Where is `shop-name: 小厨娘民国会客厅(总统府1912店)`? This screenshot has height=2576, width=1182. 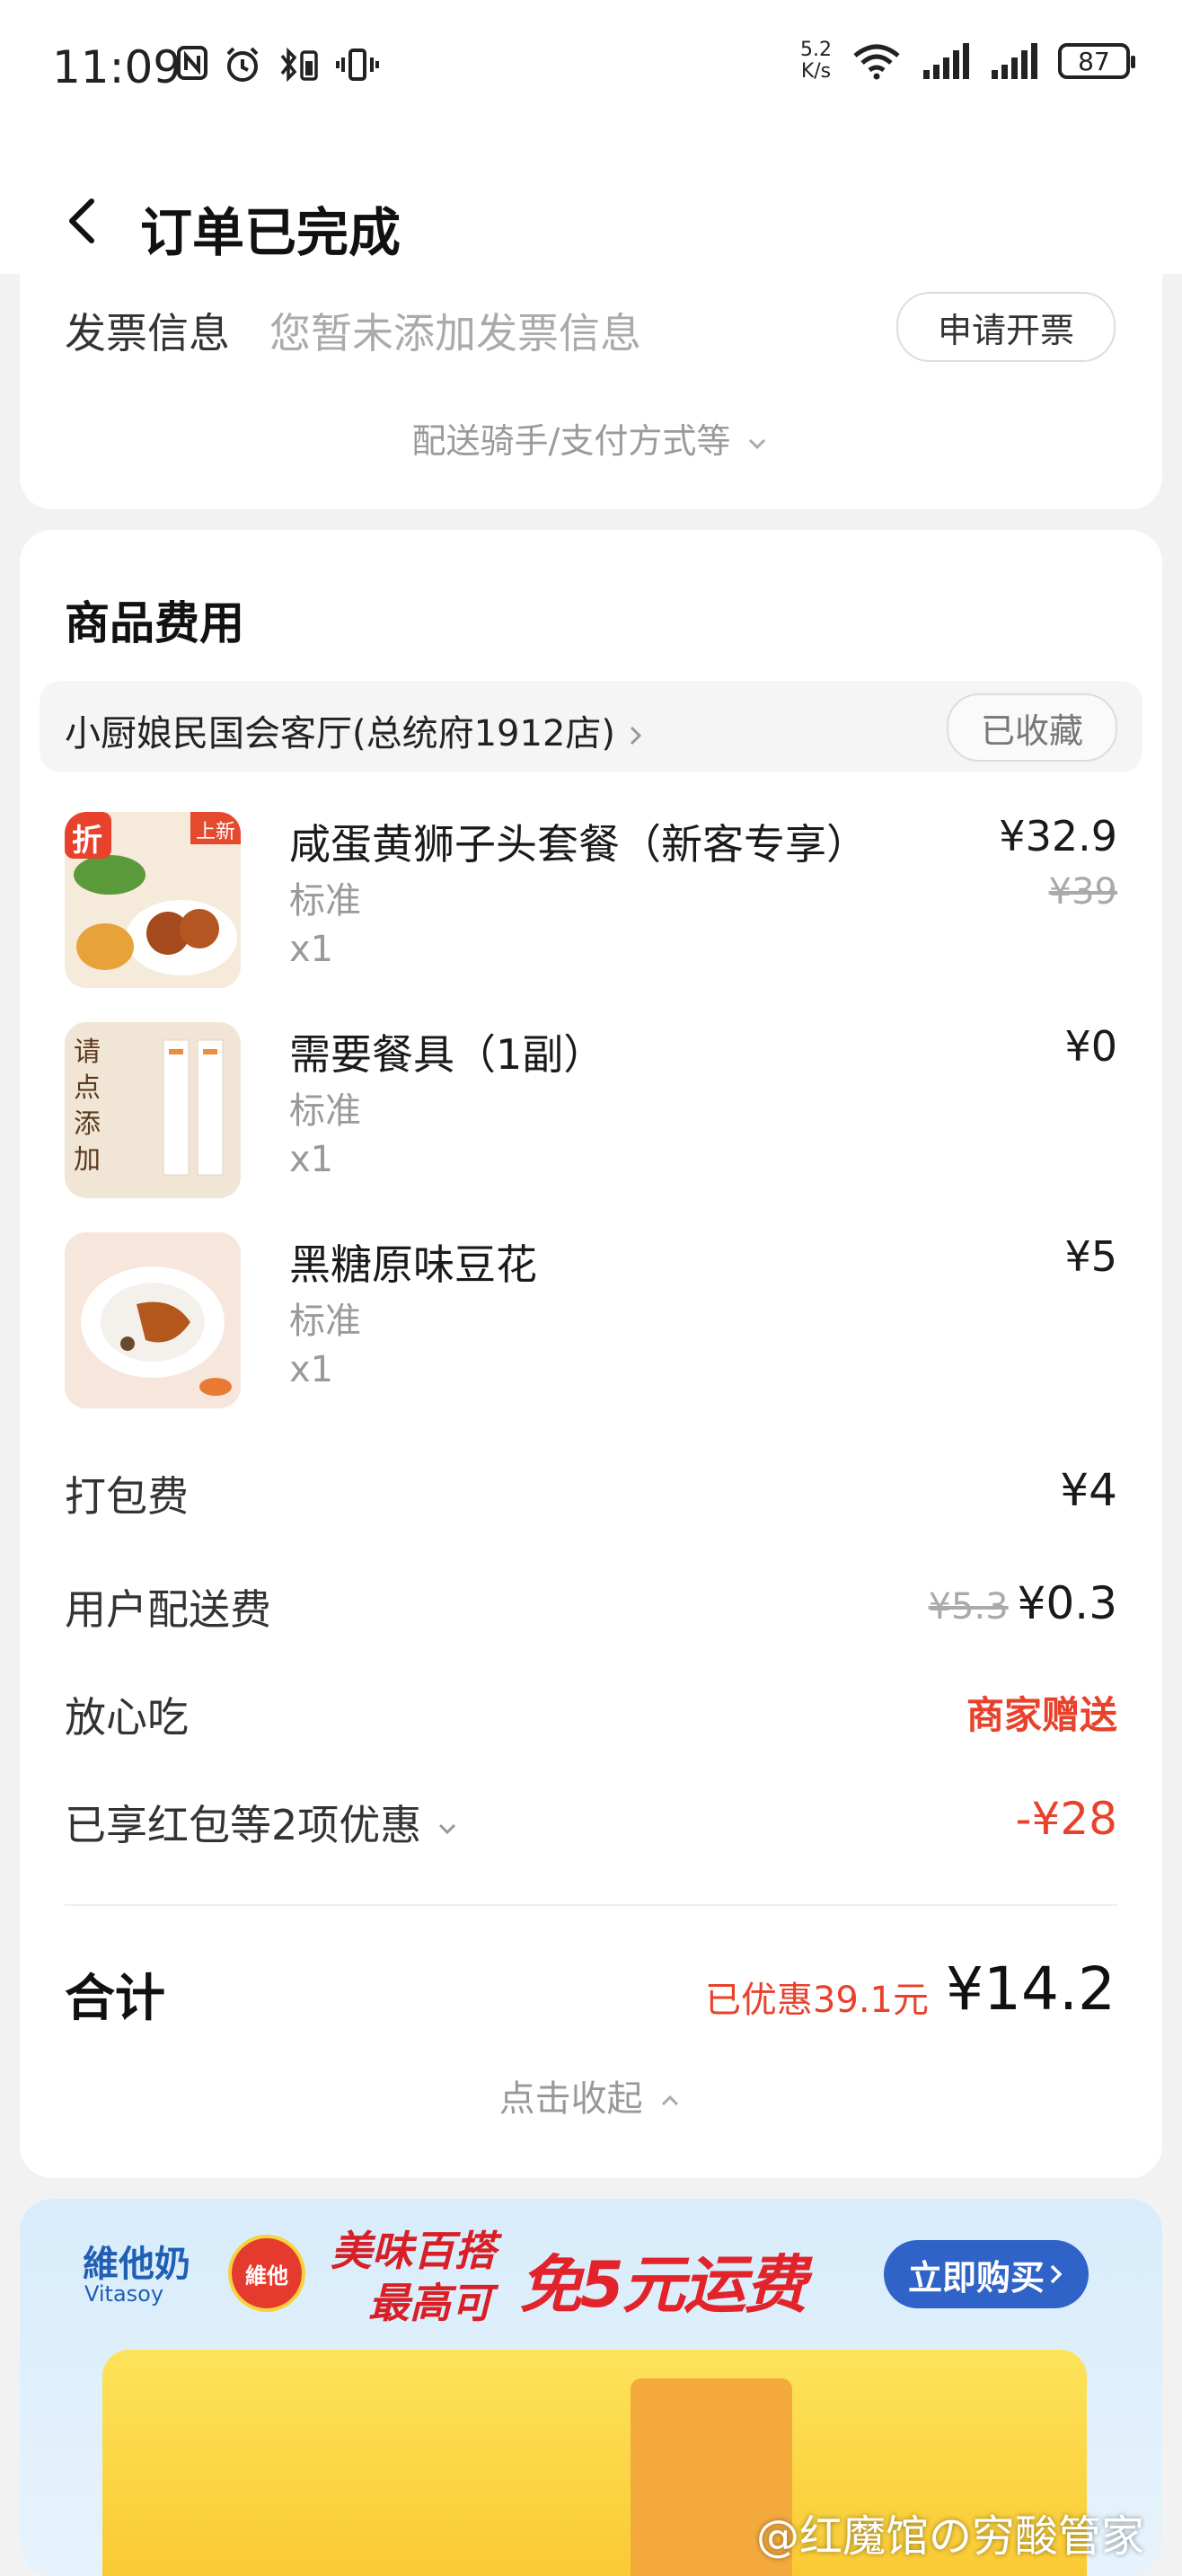
shop-name: 小厨娘民国会客厅(总统府1912店) is located at coordinates (355, 730).